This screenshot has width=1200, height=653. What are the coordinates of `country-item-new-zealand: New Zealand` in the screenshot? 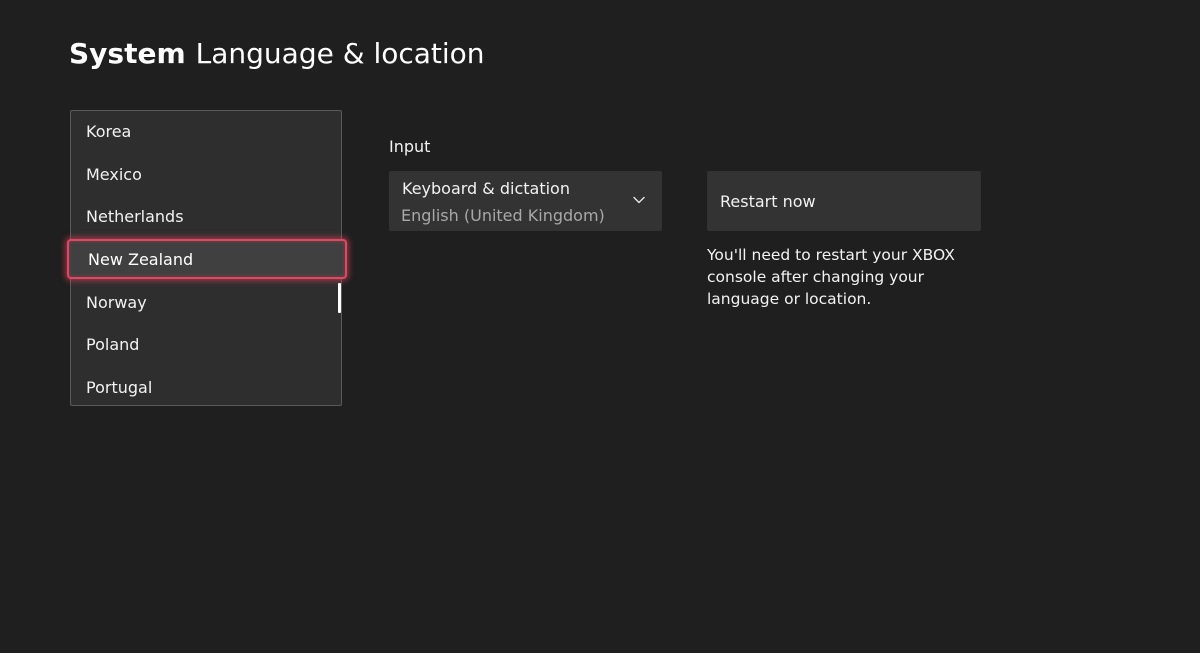 It's located at (207, 259).